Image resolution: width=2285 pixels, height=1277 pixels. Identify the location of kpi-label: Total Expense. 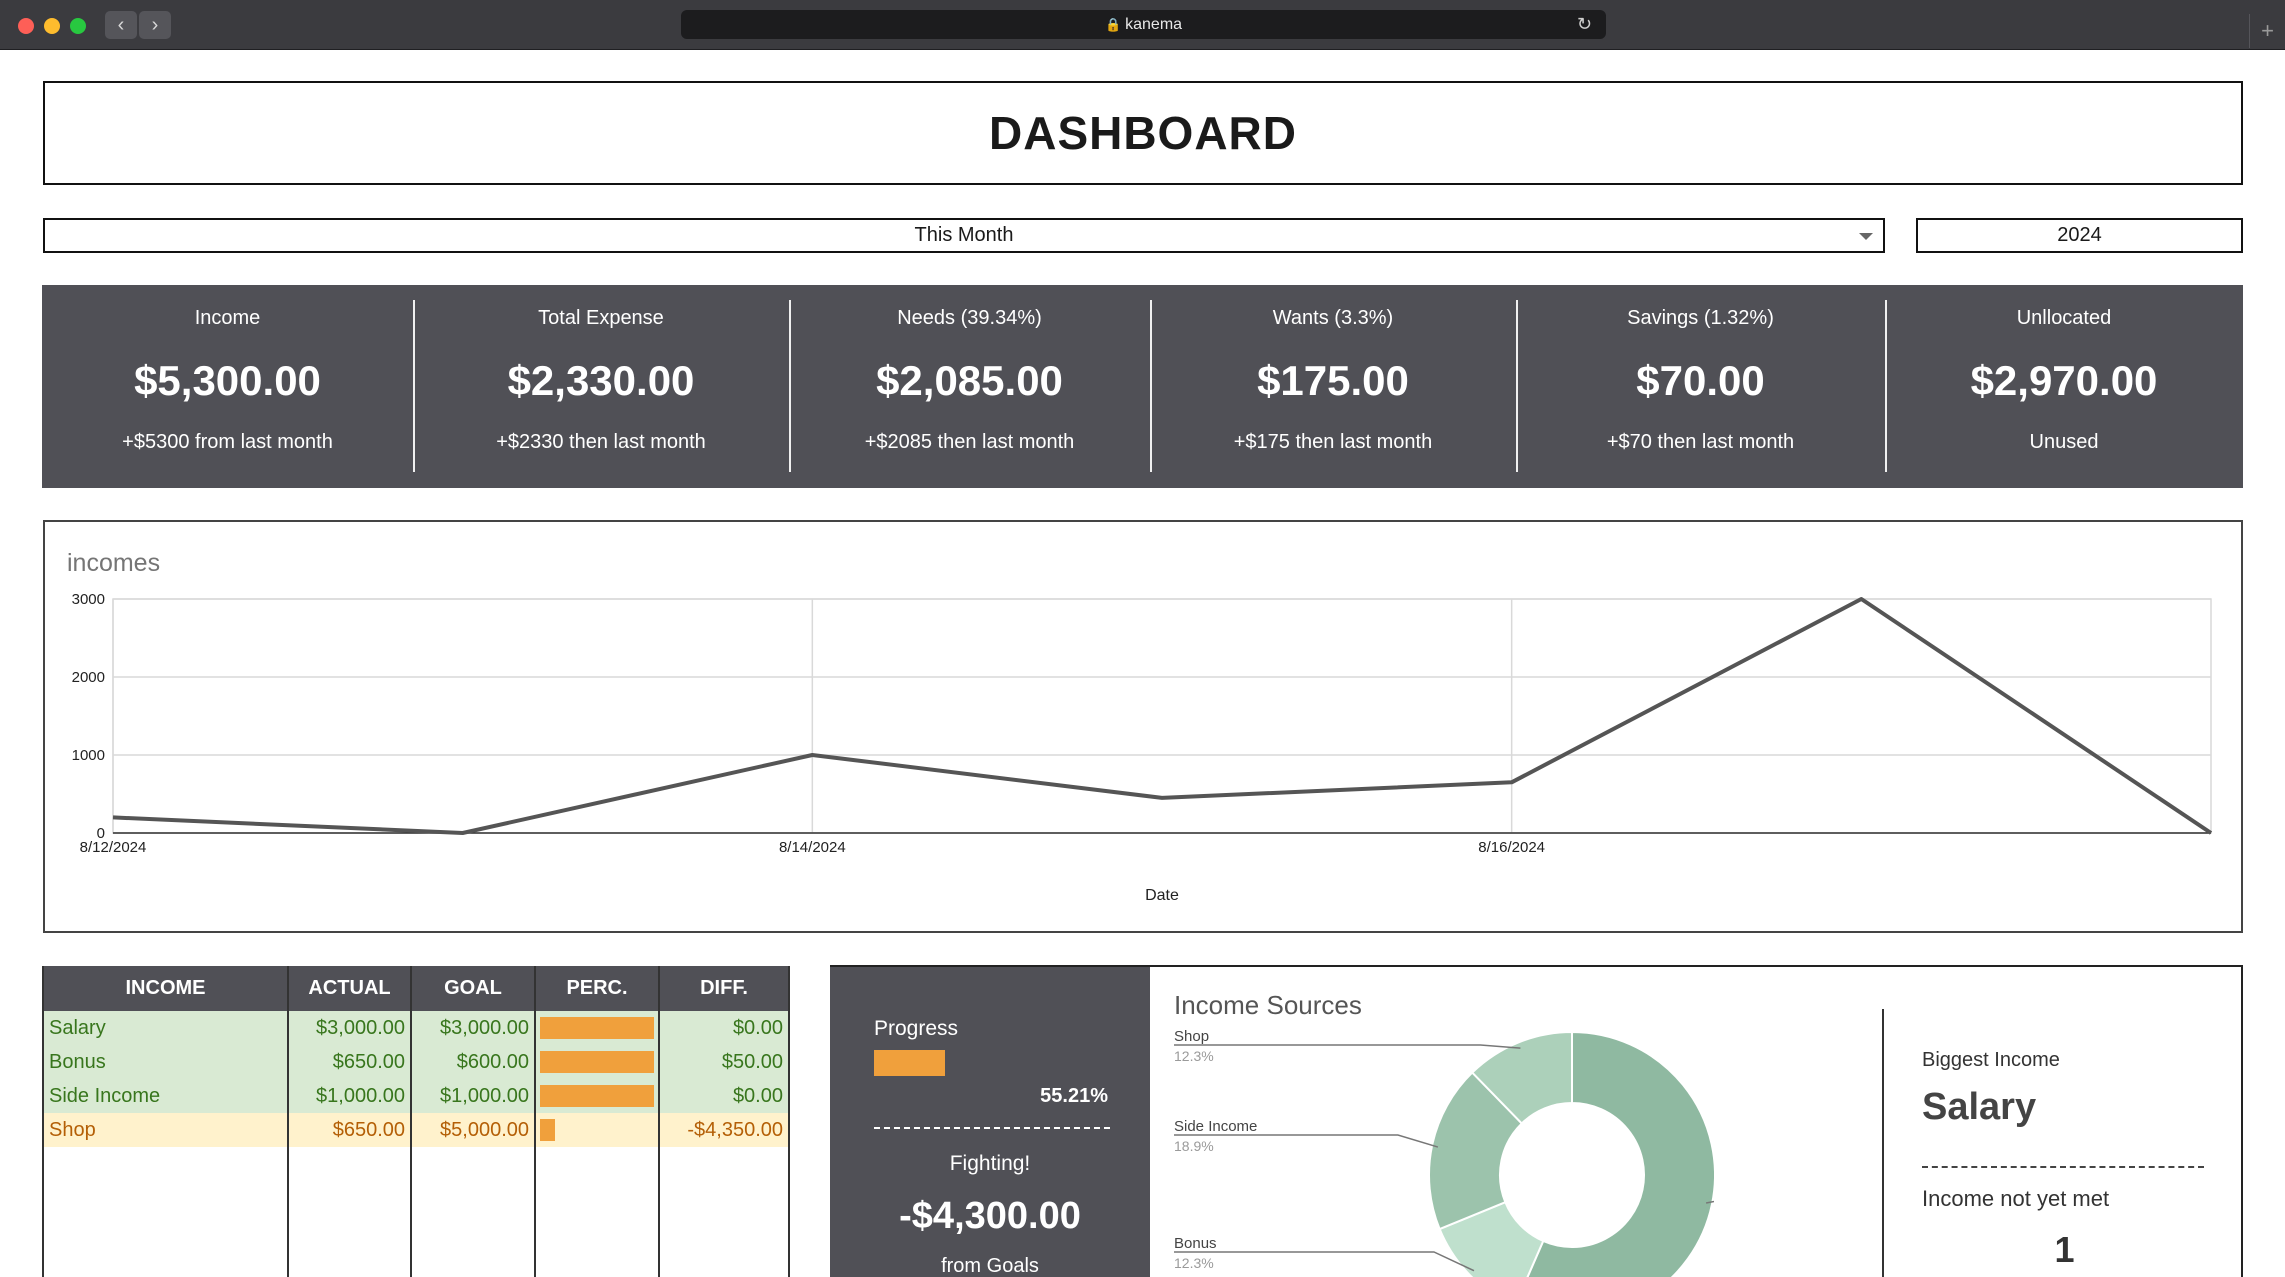
(601, 318).